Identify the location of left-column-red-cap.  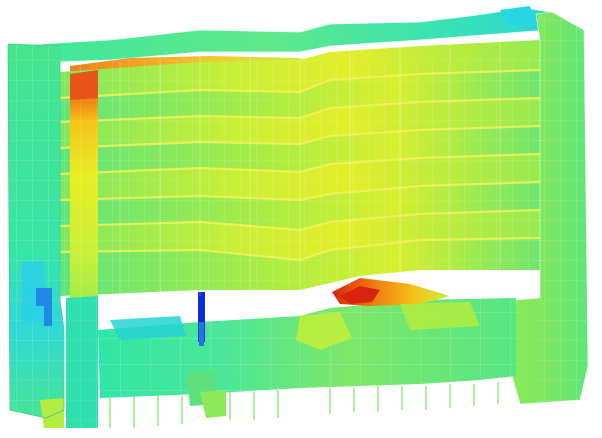
(84, 85).